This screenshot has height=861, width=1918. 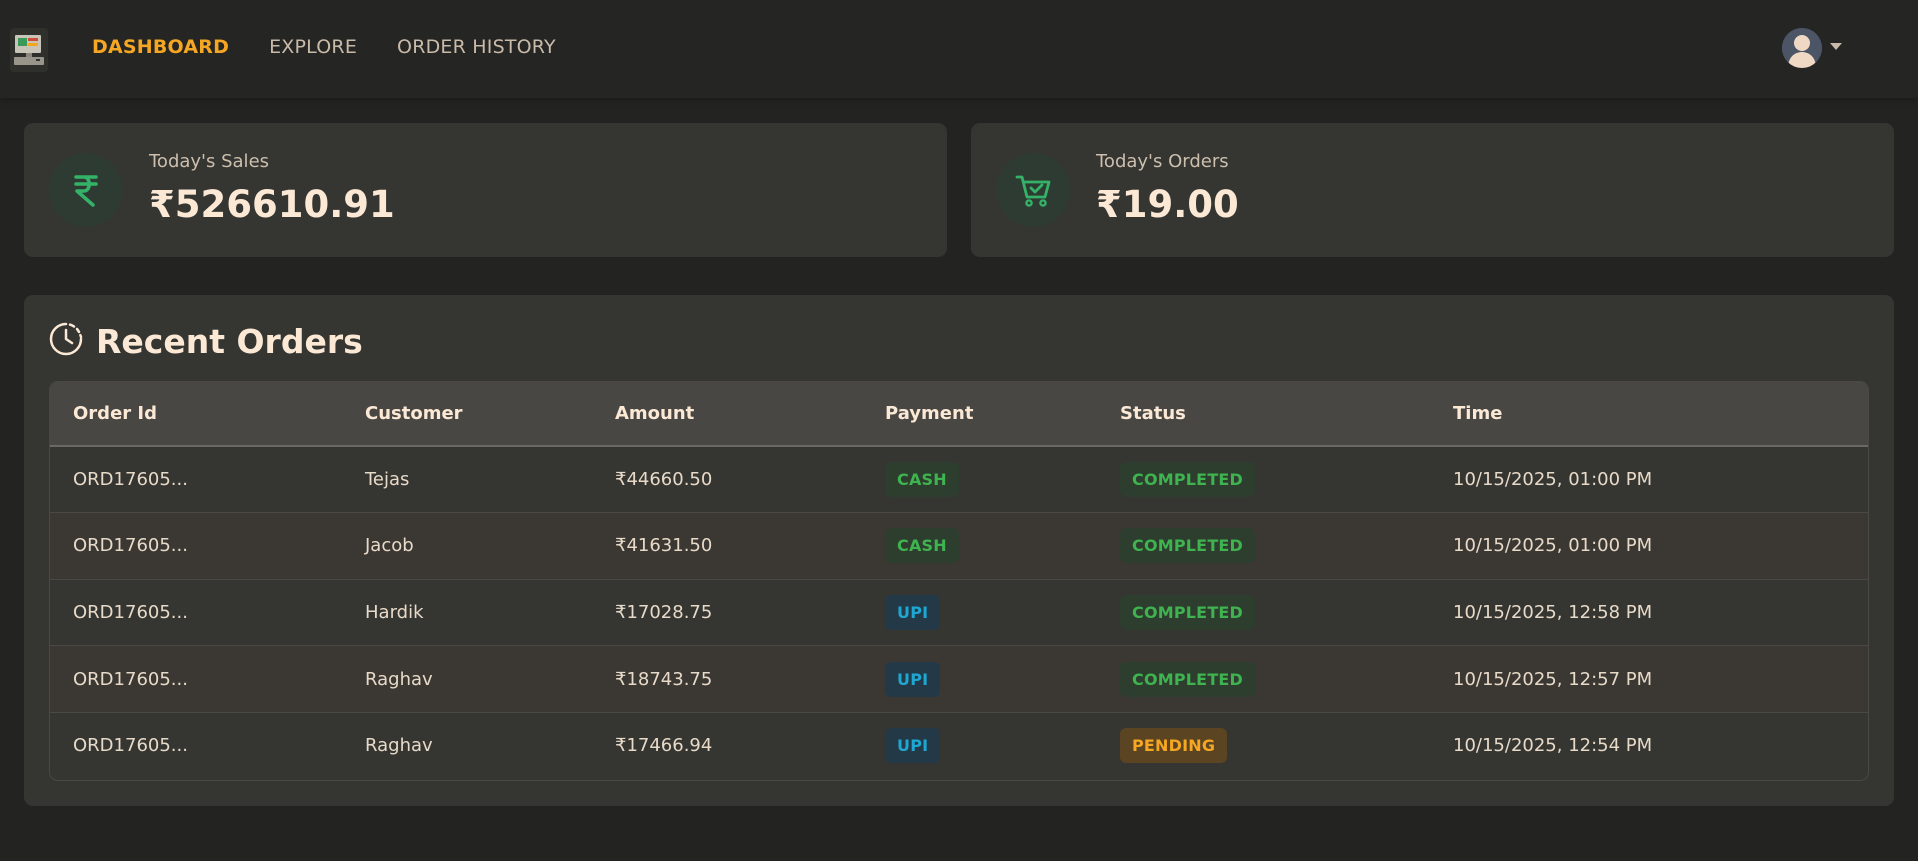 What do you see at coordinates (467, 480) in the screenshot?
I see `customer-cell: Tejas` at bounding box center [467, 480].